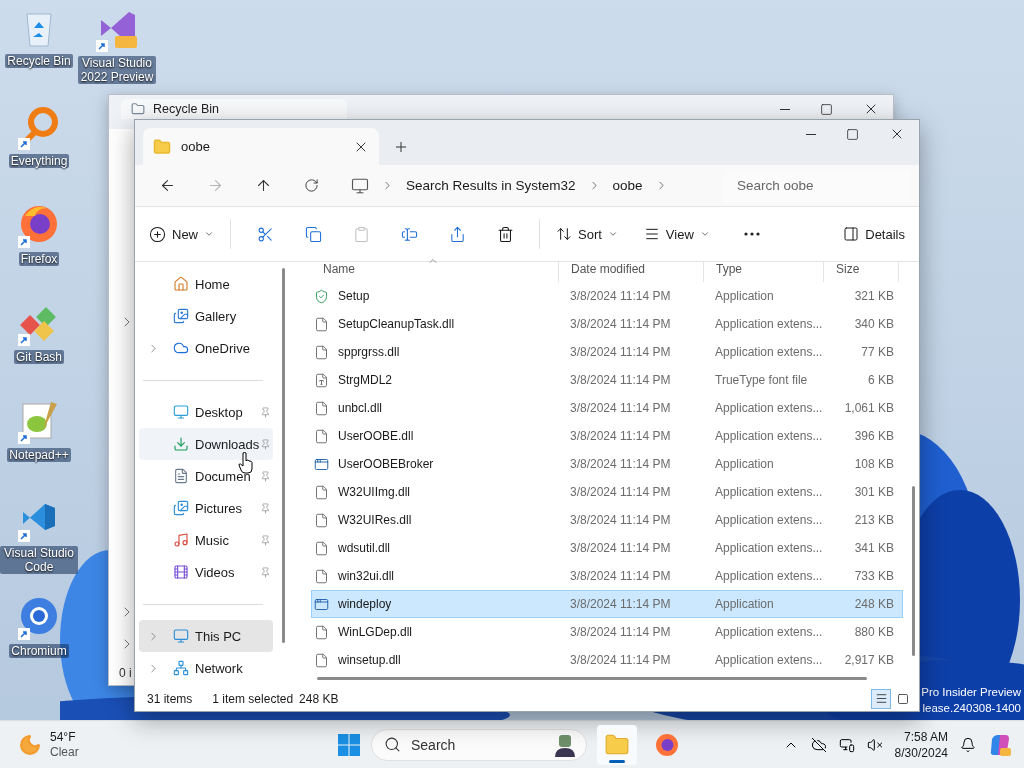 The width and height of the screenshot is (1024, 768). What do you see at coordinates (607, 380) in the screenshot?
I see `file-row: StrgMDL2 3/8/2024 11:14 PM TrueType font file 6 KB` at bounding box center [607, 380].